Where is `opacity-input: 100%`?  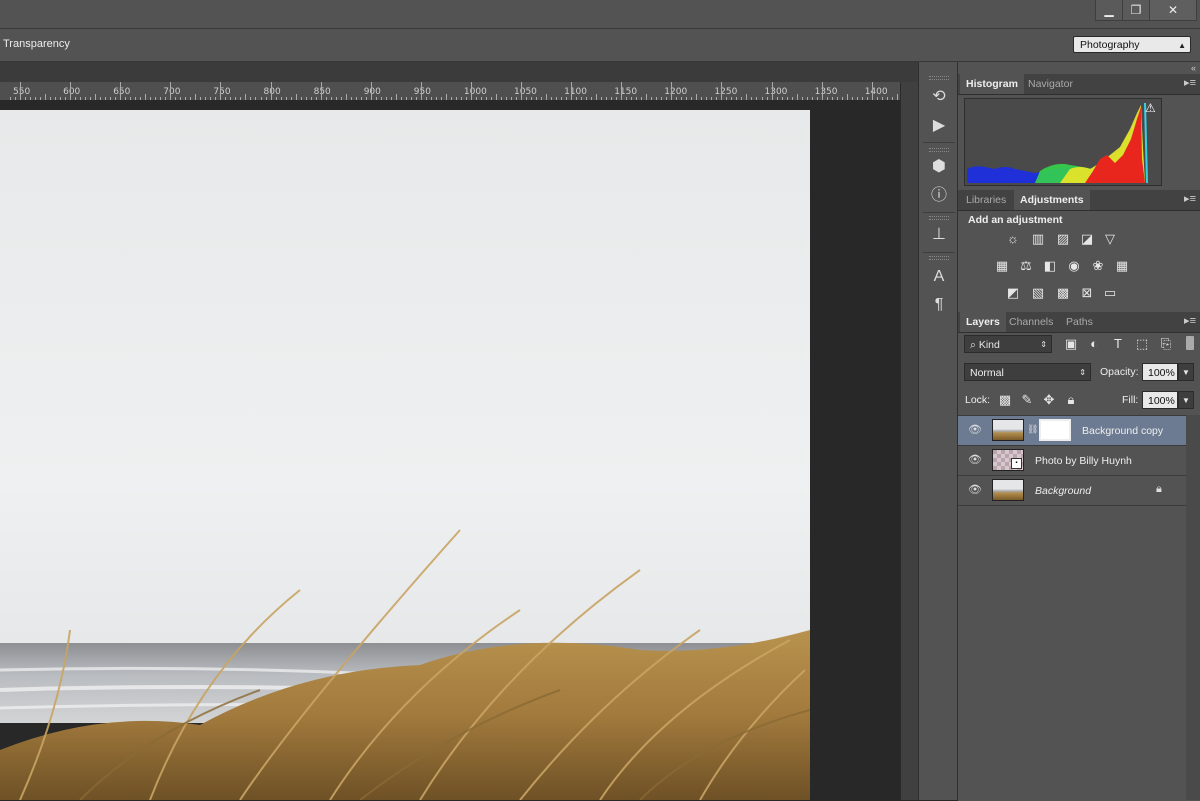 opacity-input: 100% is located at coordinates (1160, 372).